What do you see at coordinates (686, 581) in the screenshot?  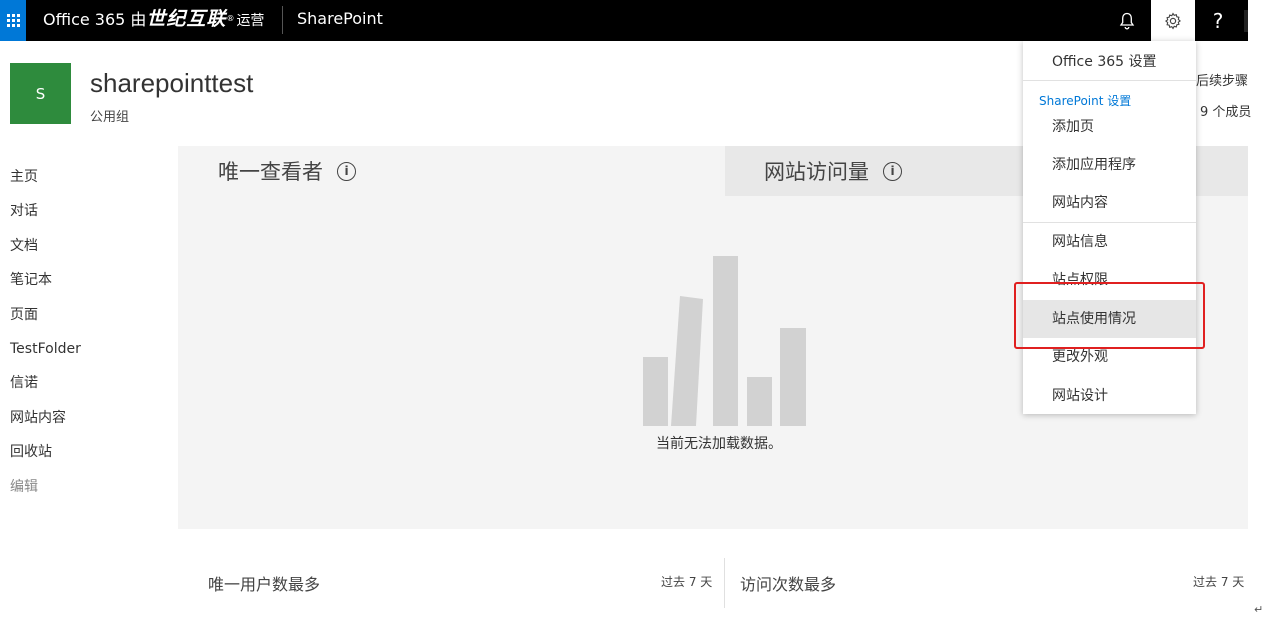 I see `most-unique-users-range: 过去 7 天` at bounding box center [686, 581].